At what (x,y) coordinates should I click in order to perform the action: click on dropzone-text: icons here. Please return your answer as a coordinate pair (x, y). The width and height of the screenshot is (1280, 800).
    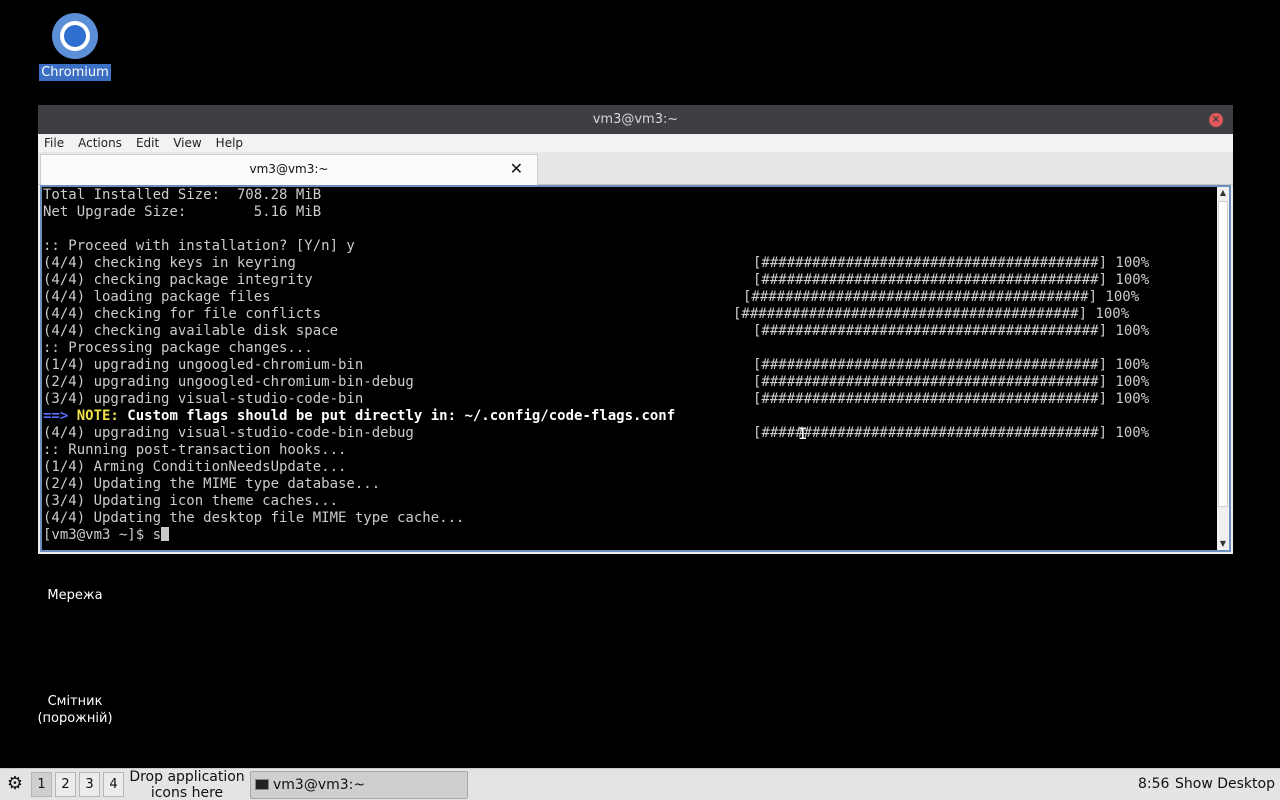
    Looking at the image, I should click on (187, 792).